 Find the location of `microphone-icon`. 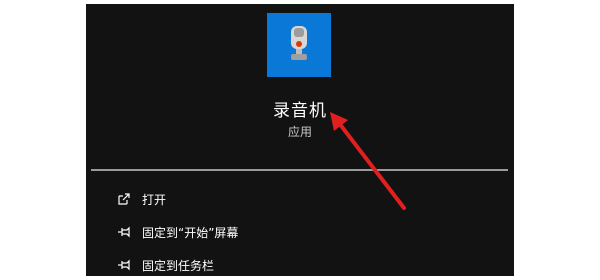

microphone-icon is located at coordinates (299, 43).